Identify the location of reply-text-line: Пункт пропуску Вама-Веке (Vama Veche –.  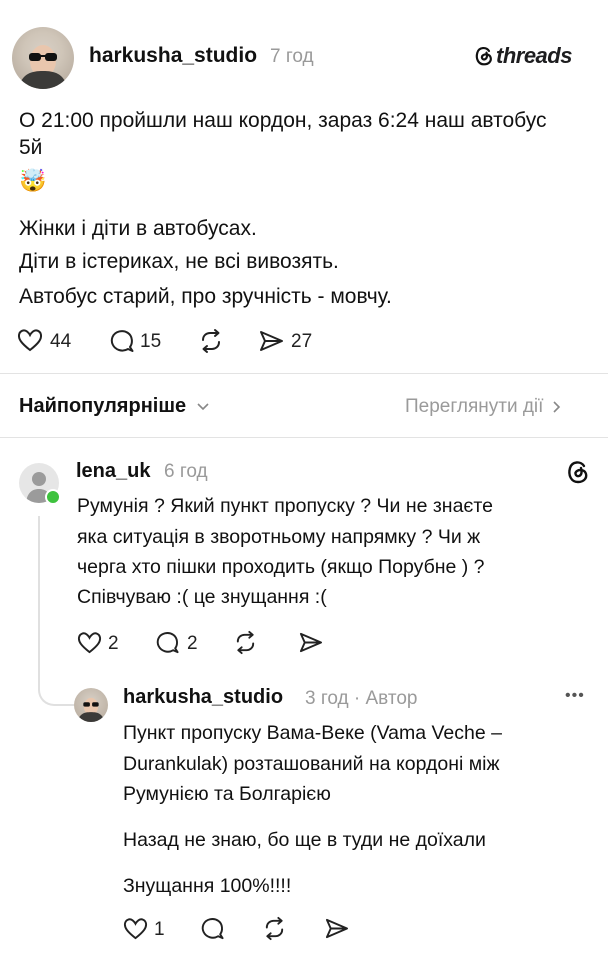
(312, 733).